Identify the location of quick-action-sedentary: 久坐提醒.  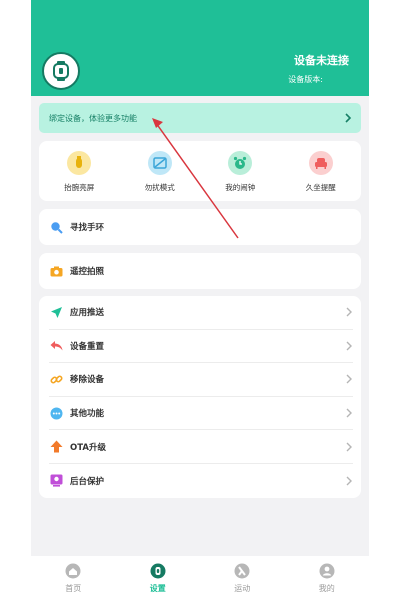
(321, 171).